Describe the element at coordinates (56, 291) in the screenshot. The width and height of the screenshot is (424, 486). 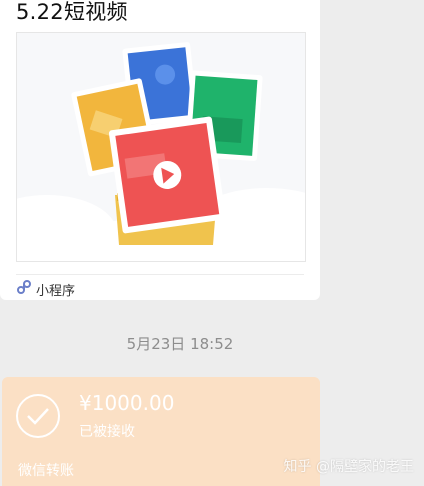
I see `mini-program-label: 小程序` at that location.